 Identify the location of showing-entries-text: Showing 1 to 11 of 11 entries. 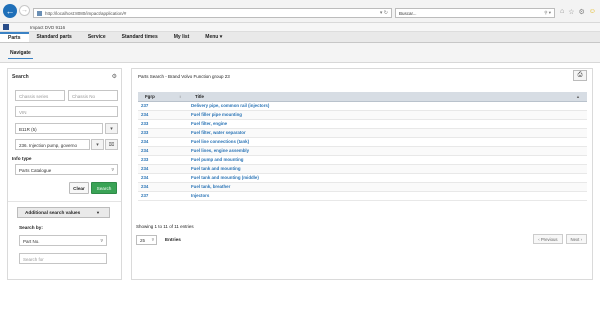
(165, 226).